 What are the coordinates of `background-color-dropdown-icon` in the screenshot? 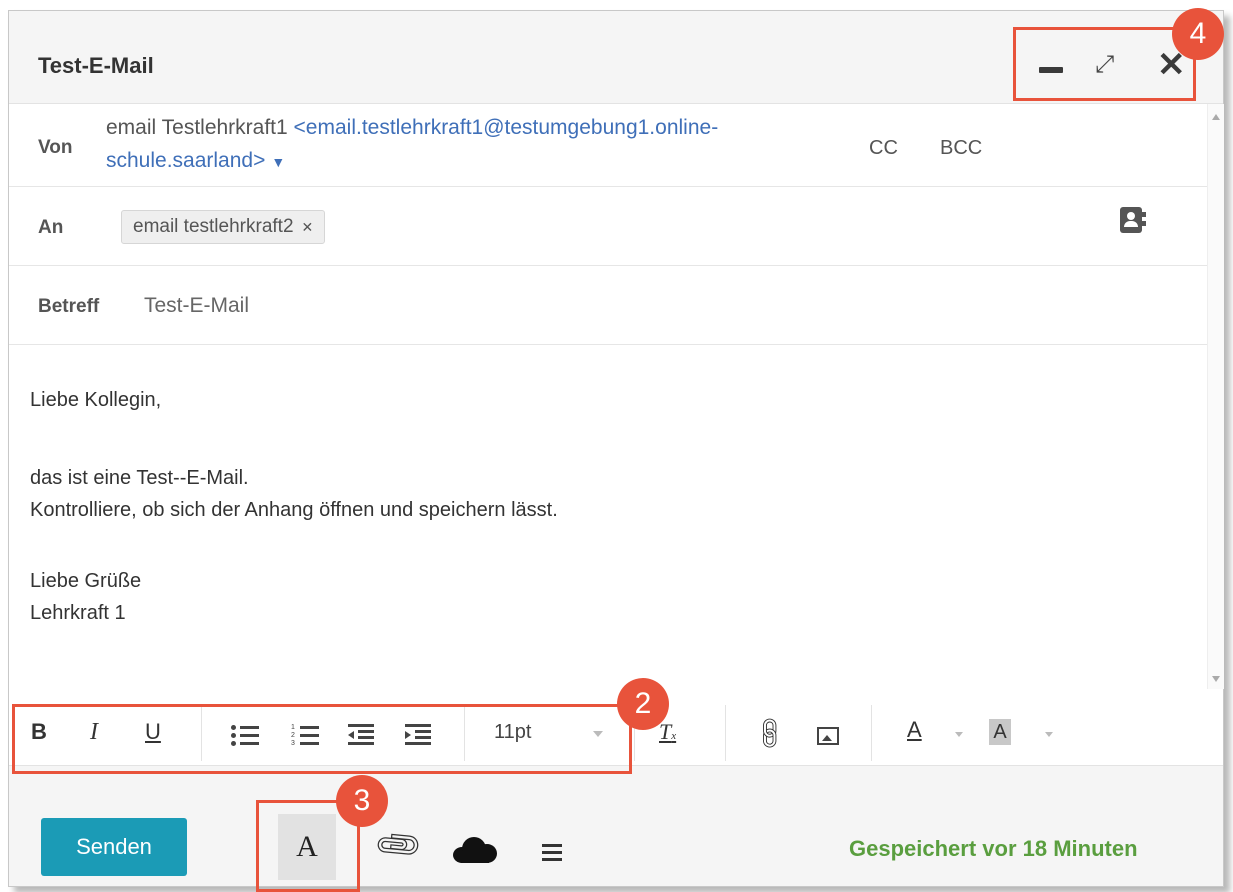 It's located at (1049, 734).